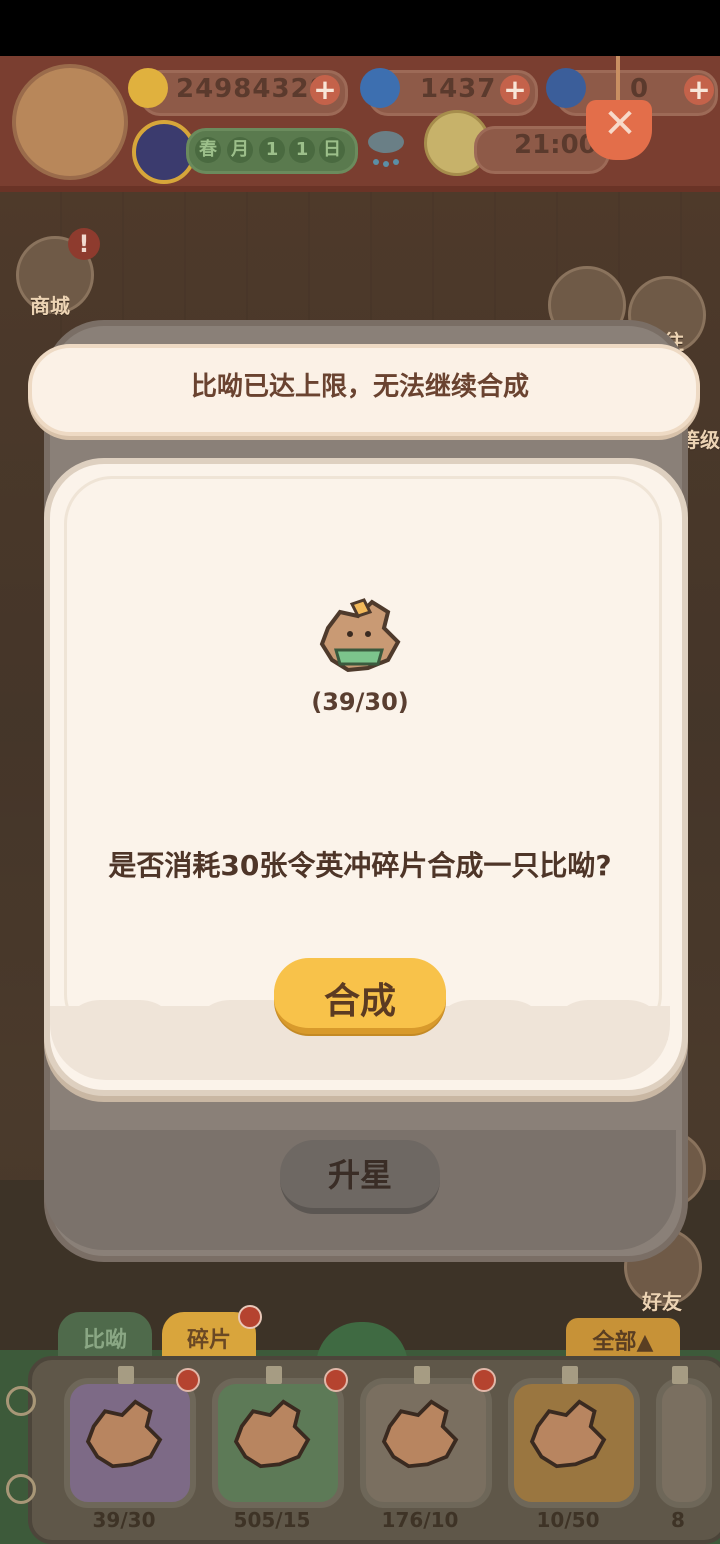 The height and width of the screenshot is (1544, 720). Describe the element at coordinates (566, 88) in the screenshot. I see `blue-banana-icon` at that location.